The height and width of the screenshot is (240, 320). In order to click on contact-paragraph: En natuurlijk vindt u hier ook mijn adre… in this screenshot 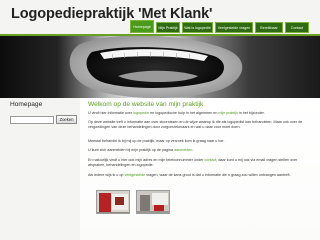, I will do `click(200, 163)`.